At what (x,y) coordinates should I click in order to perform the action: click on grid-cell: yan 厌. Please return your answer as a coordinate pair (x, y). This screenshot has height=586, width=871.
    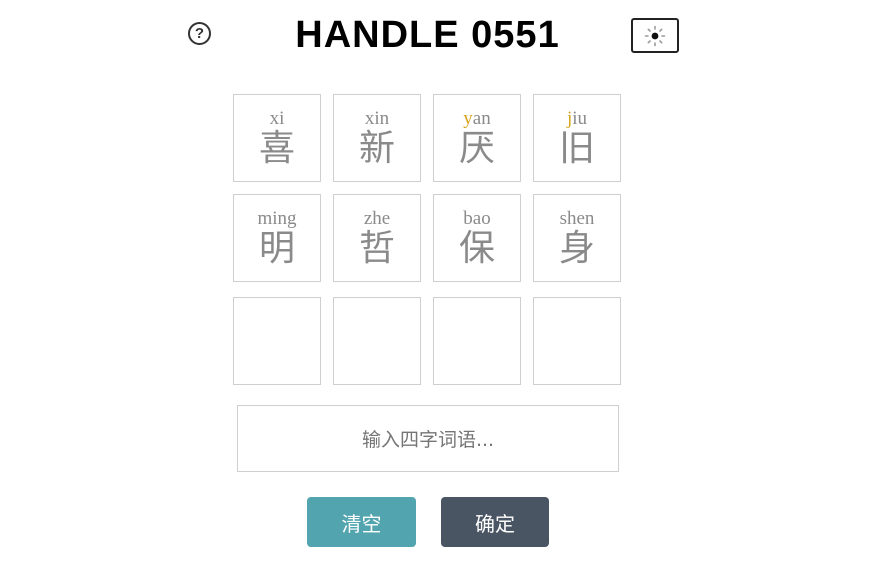
    Looking at the image, I should click on (477, 138).